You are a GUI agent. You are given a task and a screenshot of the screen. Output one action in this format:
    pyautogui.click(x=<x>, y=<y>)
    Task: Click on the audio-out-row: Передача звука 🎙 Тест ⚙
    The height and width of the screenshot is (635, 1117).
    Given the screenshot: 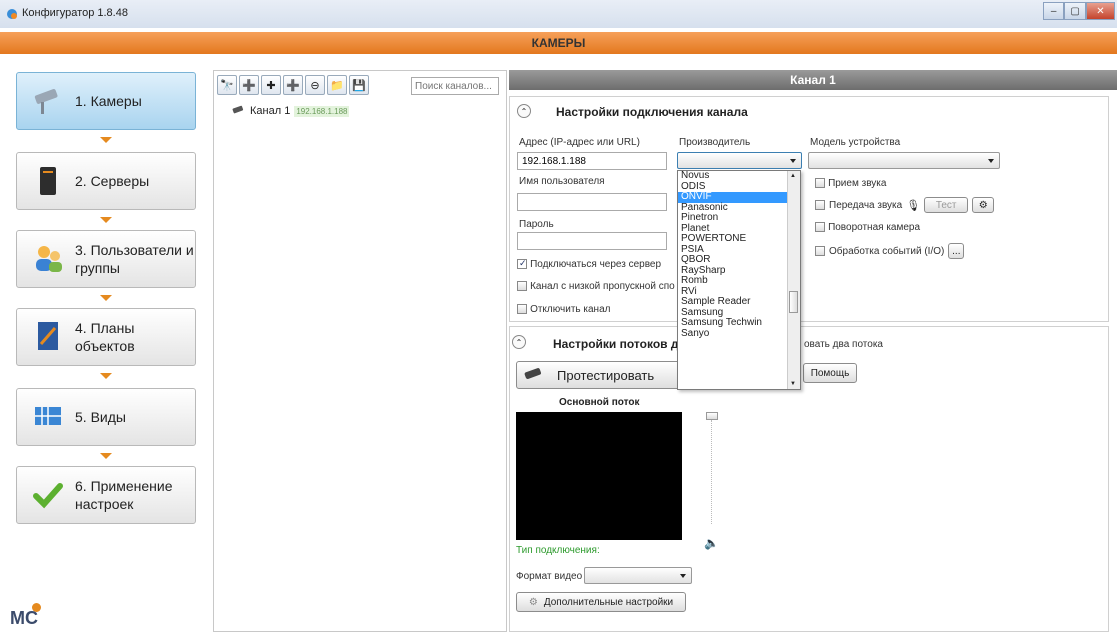 What is the action you would take?
    pyautogui.click(x=905, y=205)
    